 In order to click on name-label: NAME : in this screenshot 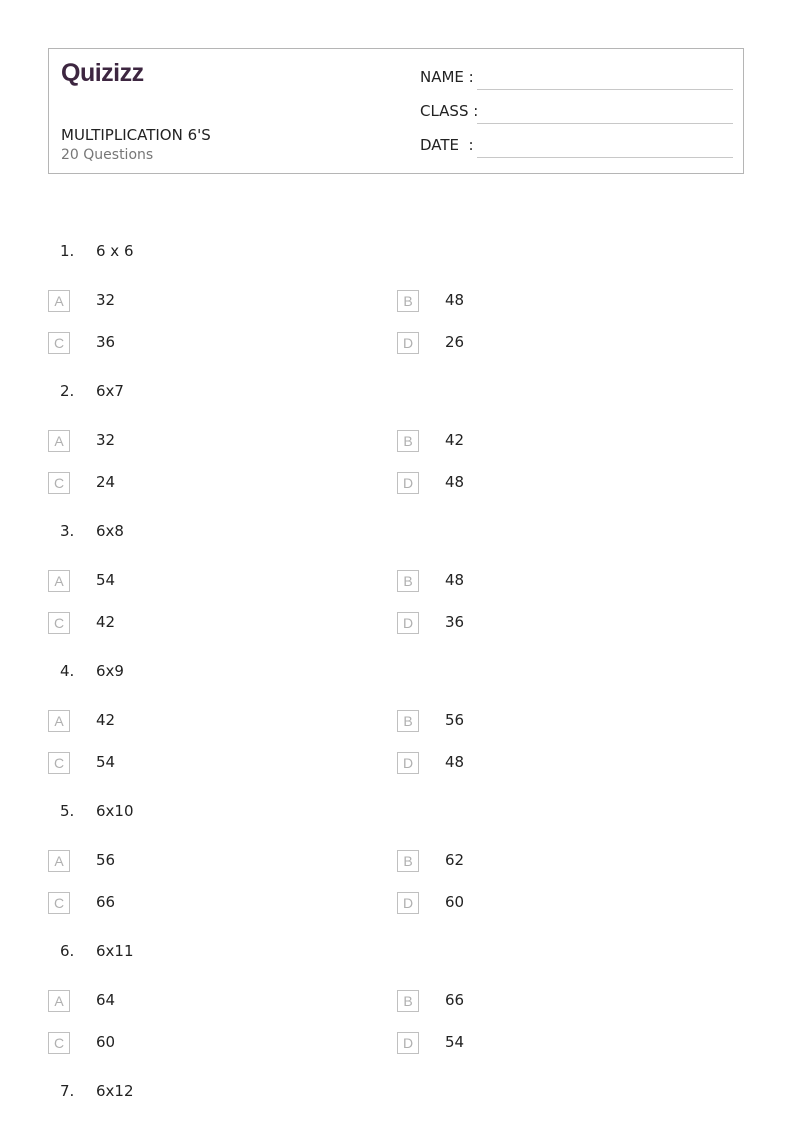, I will do `click(447, 77)`.